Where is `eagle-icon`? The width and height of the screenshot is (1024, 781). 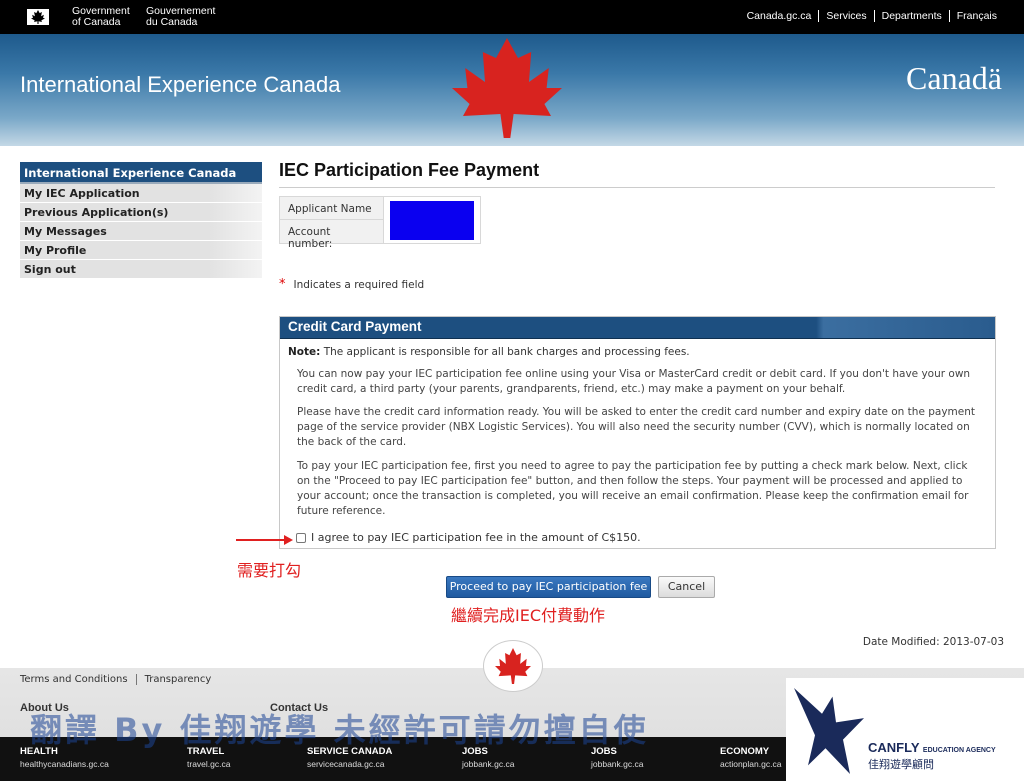
eagle-icon is located at coordinates (829, 731).